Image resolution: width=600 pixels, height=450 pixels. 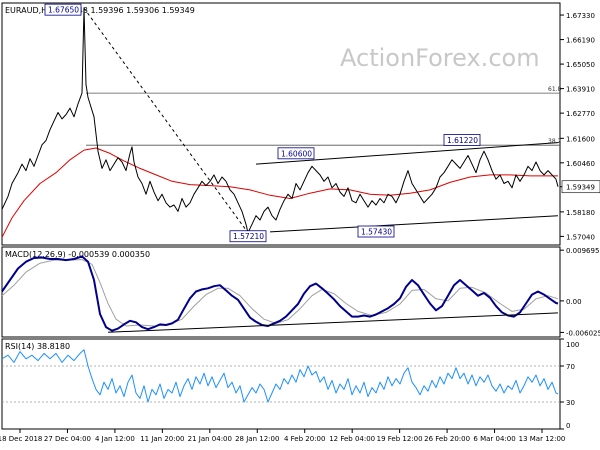 I want to click on rsi-line, so click(x=280, y=376).